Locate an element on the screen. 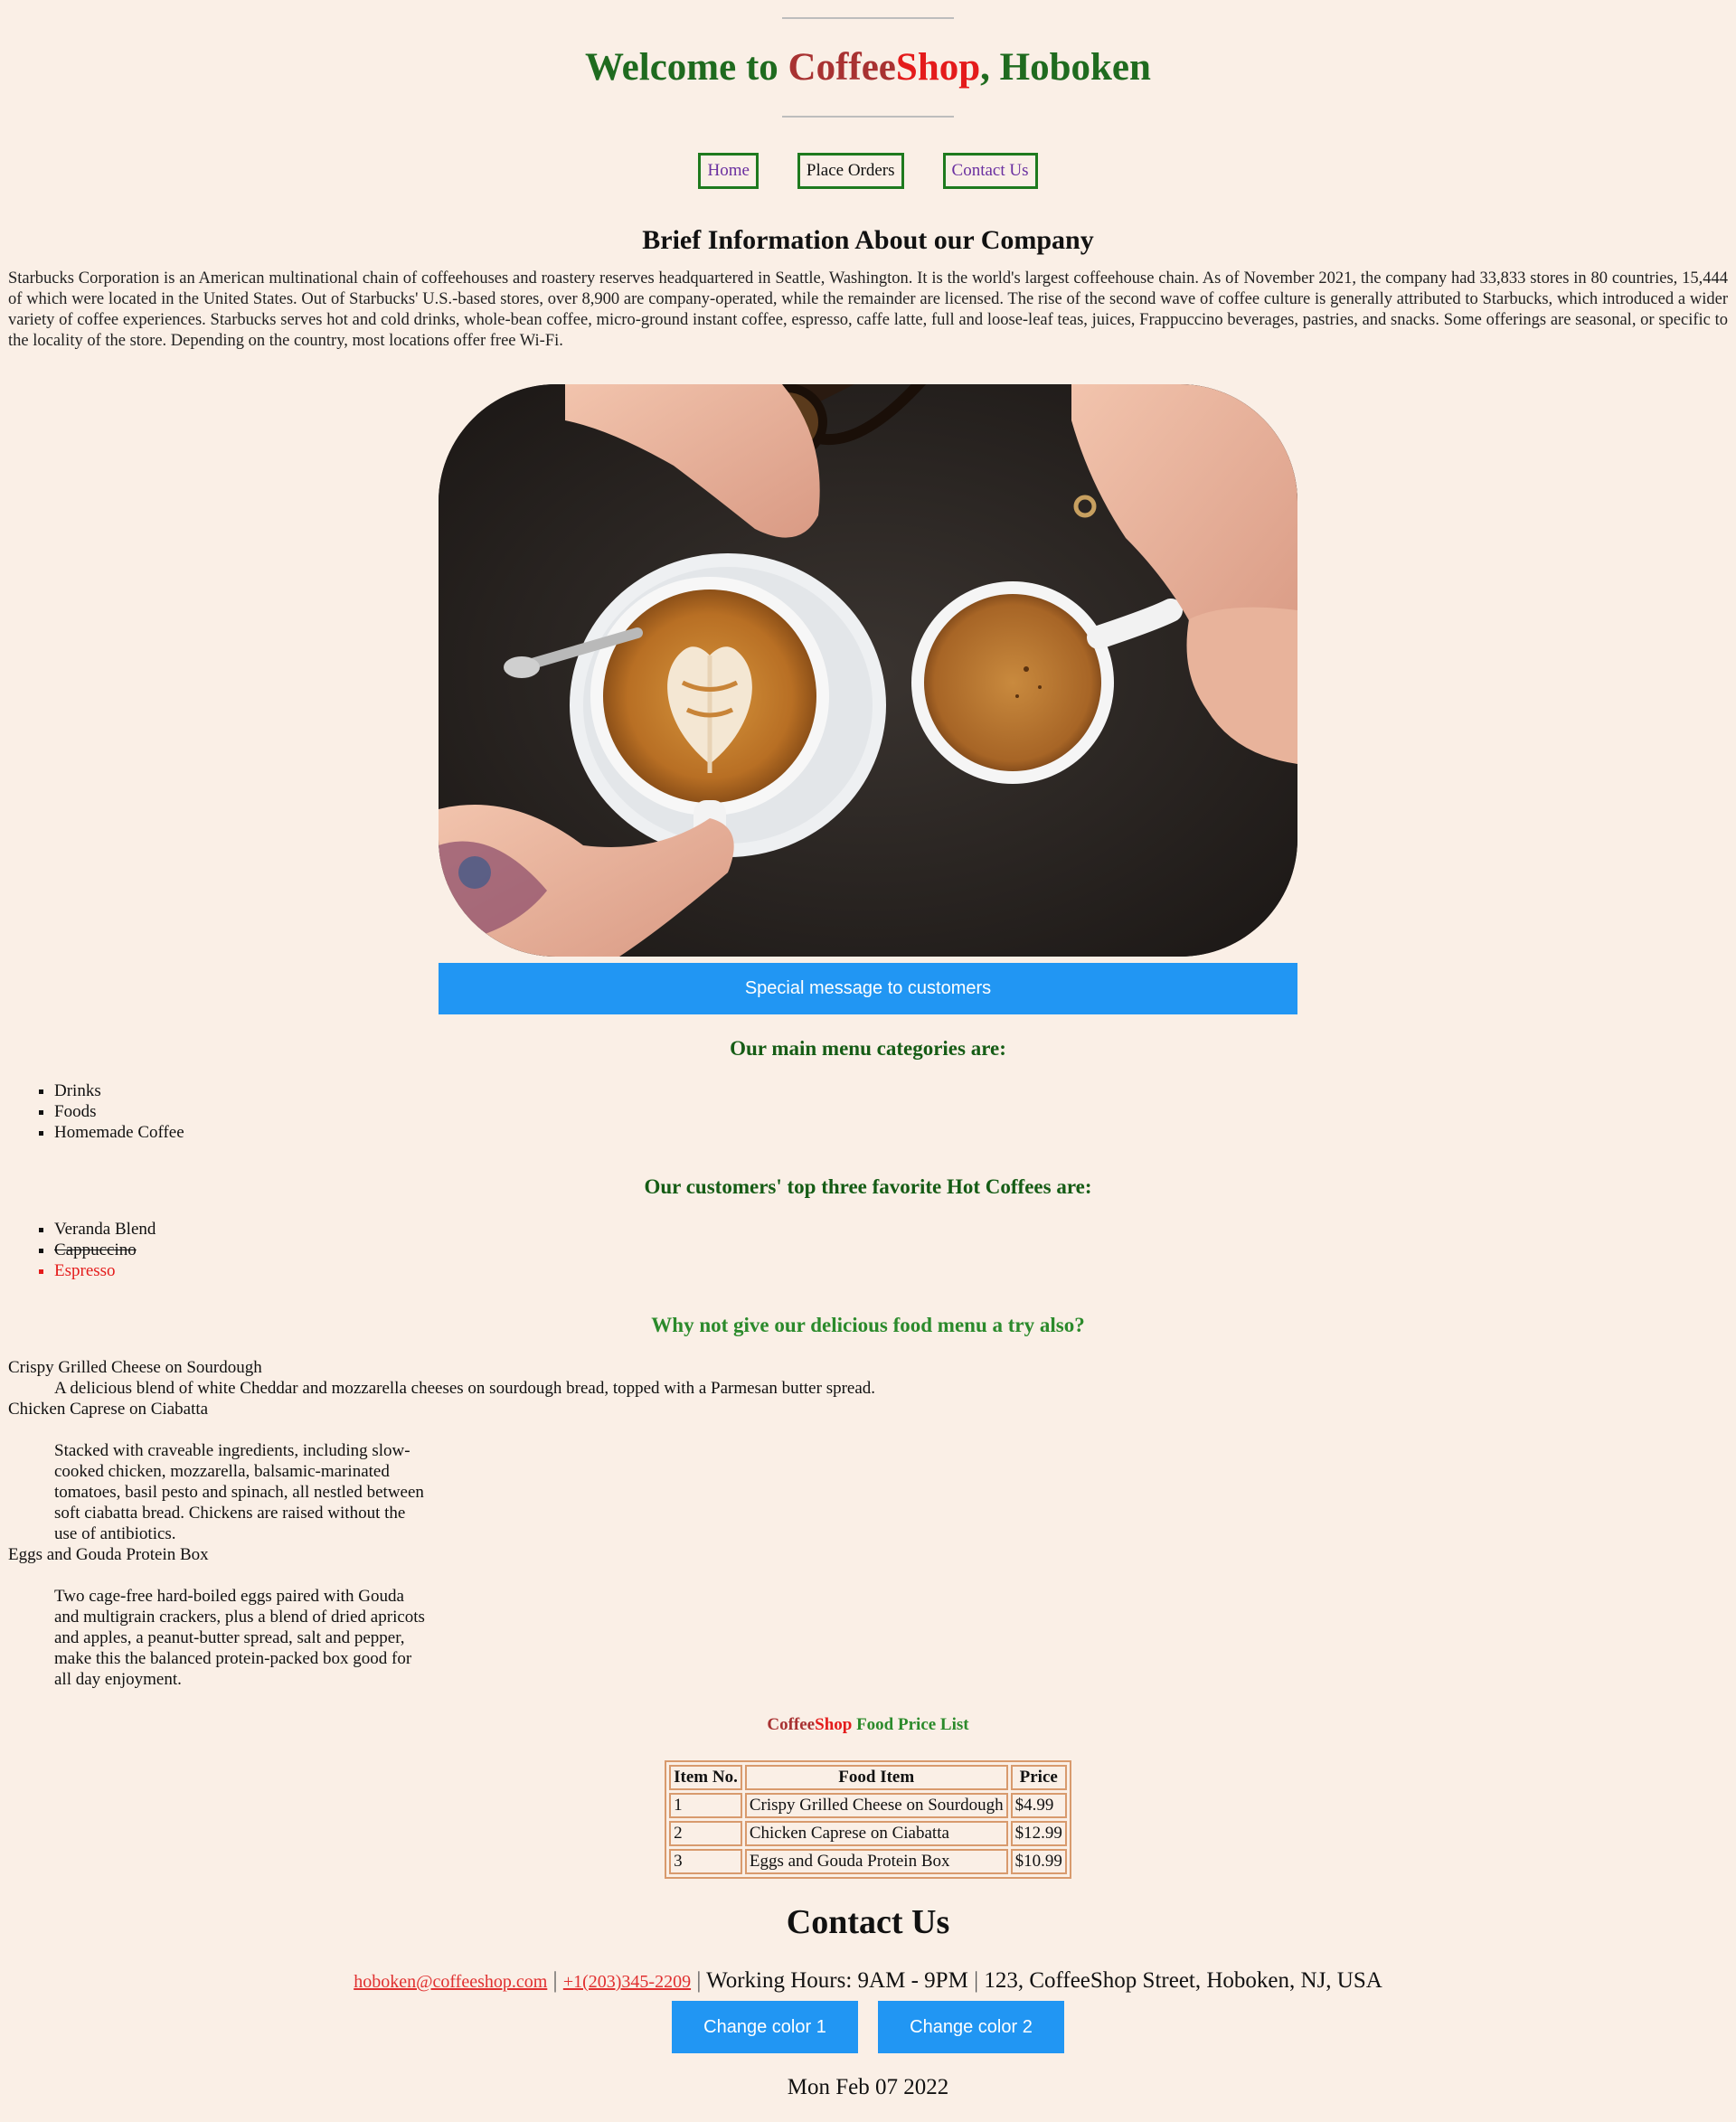 This screenshot has width=1736, height=2122. coffee-hero-image is located at coordinates (868, 670).